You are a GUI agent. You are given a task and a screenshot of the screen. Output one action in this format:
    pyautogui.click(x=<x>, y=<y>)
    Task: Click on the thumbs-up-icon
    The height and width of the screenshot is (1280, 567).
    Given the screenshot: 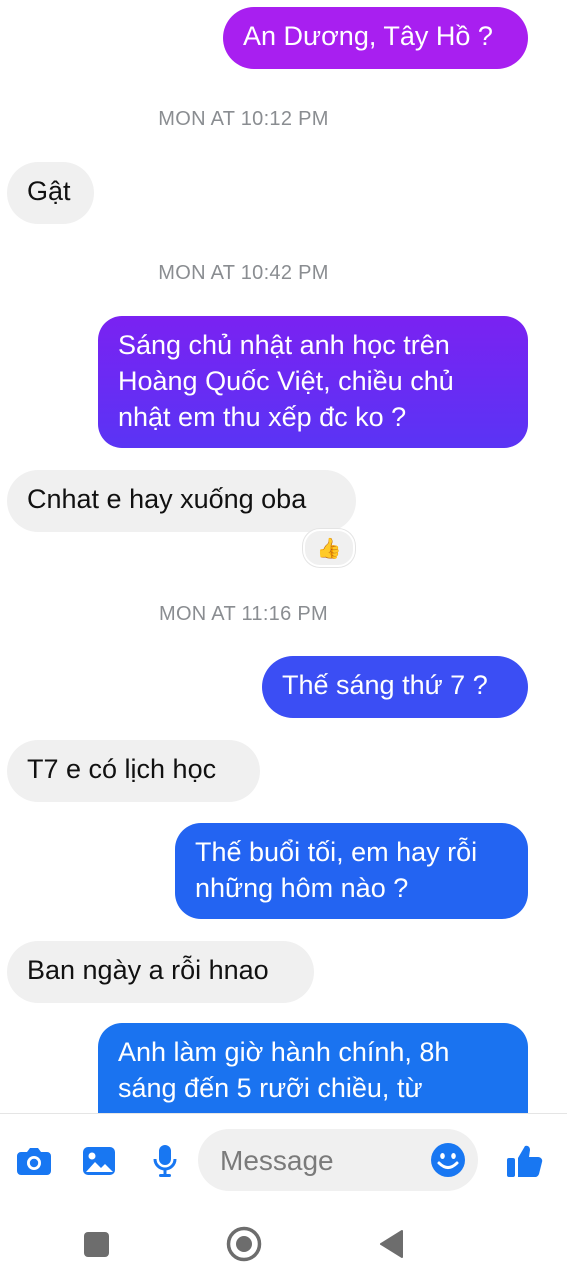 What is the action you would take?
    pyautogui.click(x=524, y=1161)
    